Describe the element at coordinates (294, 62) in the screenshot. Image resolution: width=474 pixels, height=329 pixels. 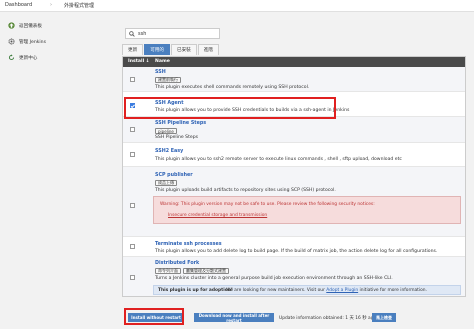
I see `table-header: Install ↓ Name` at that location.